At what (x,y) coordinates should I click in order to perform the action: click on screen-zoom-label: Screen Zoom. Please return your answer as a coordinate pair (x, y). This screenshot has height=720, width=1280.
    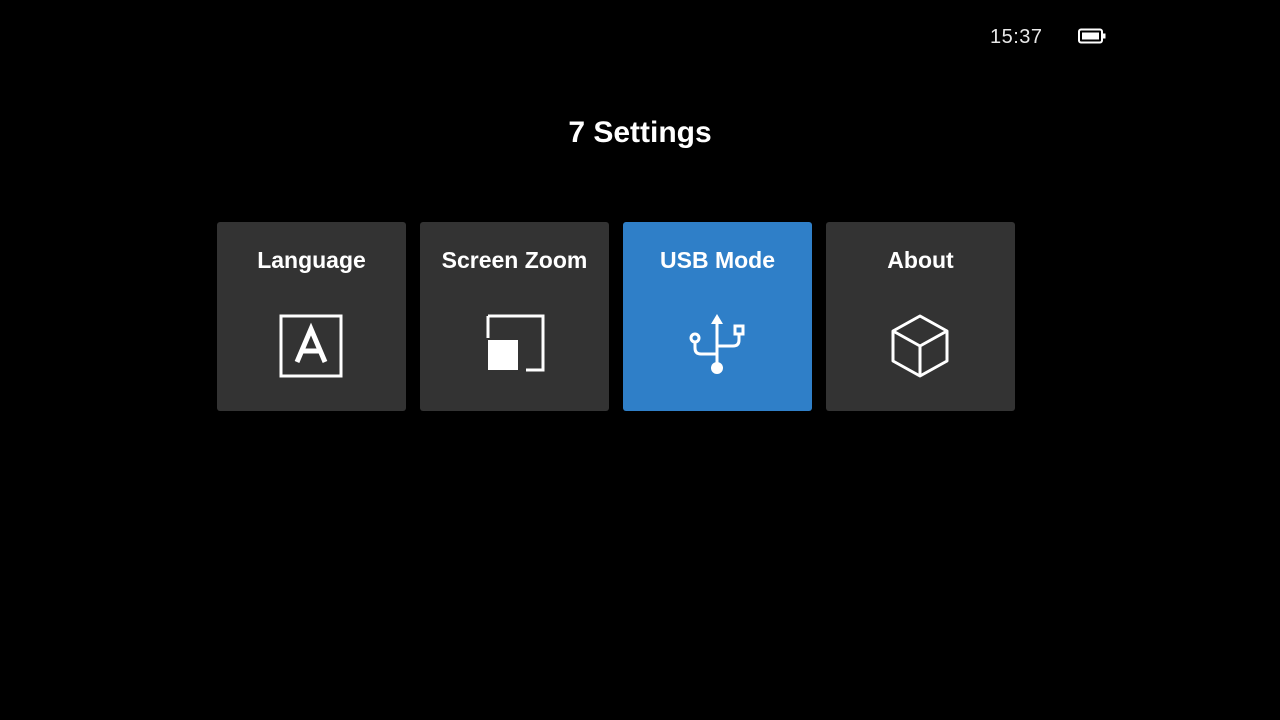
    Looking at the image, I should click on (514, 260).